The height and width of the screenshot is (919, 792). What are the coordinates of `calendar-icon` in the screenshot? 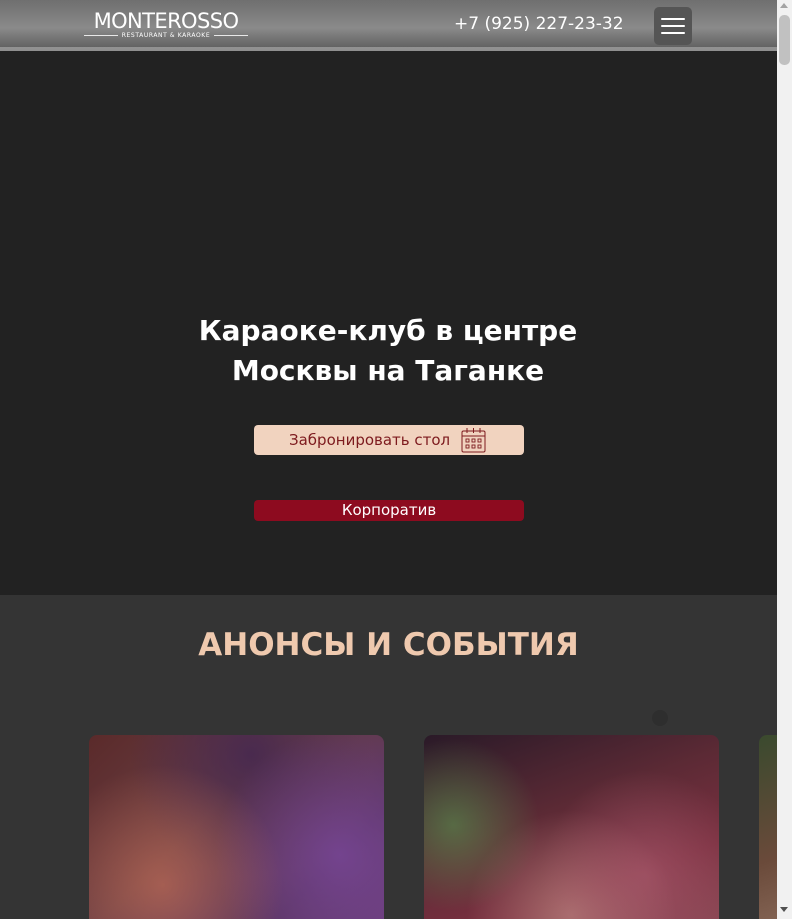 It's located at (473, 440).